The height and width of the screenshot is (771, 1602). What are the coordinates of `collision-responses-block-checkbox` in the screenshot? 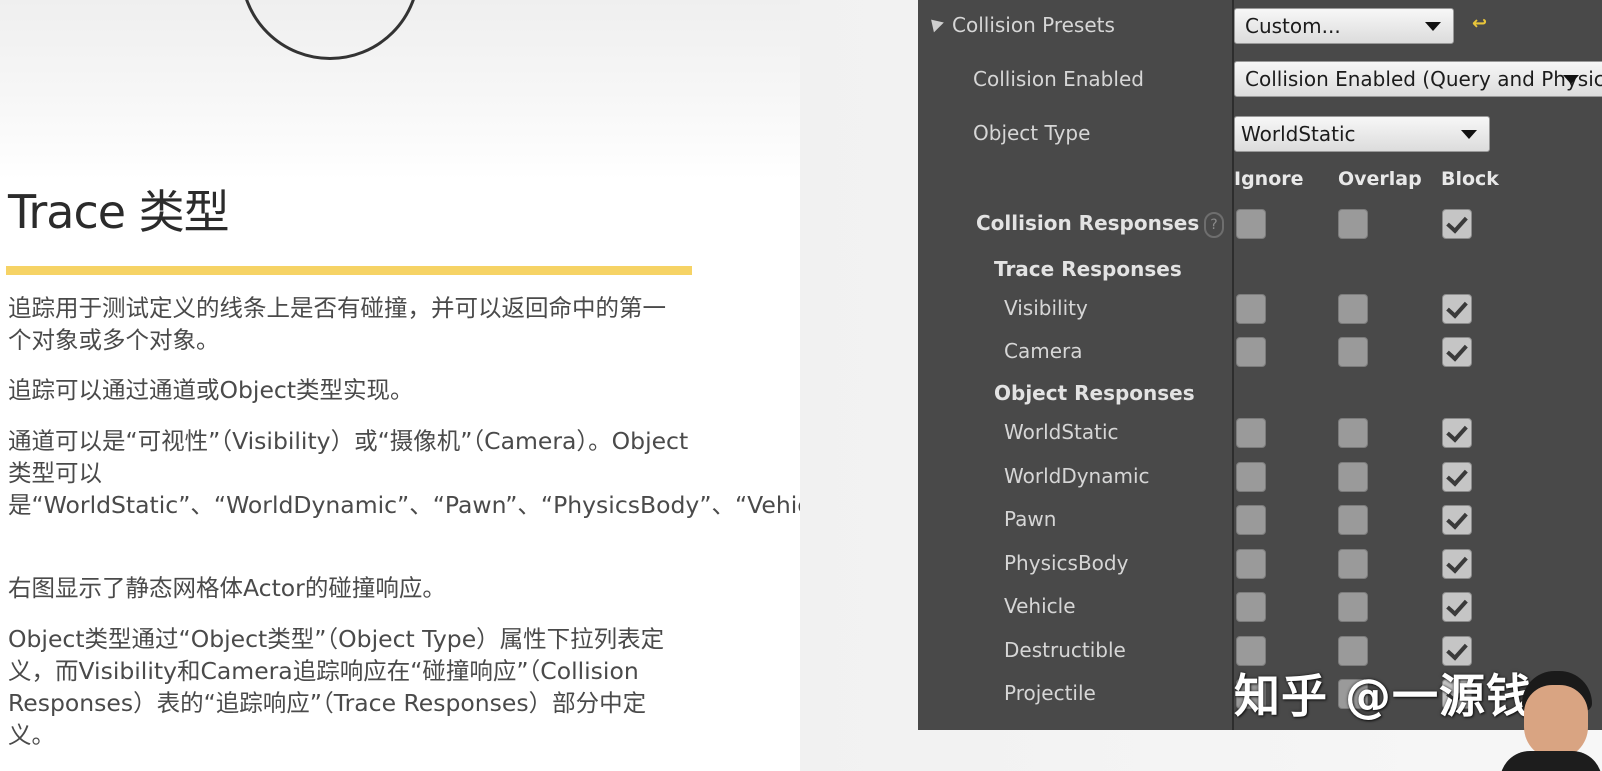 It's located at (1457, 224).